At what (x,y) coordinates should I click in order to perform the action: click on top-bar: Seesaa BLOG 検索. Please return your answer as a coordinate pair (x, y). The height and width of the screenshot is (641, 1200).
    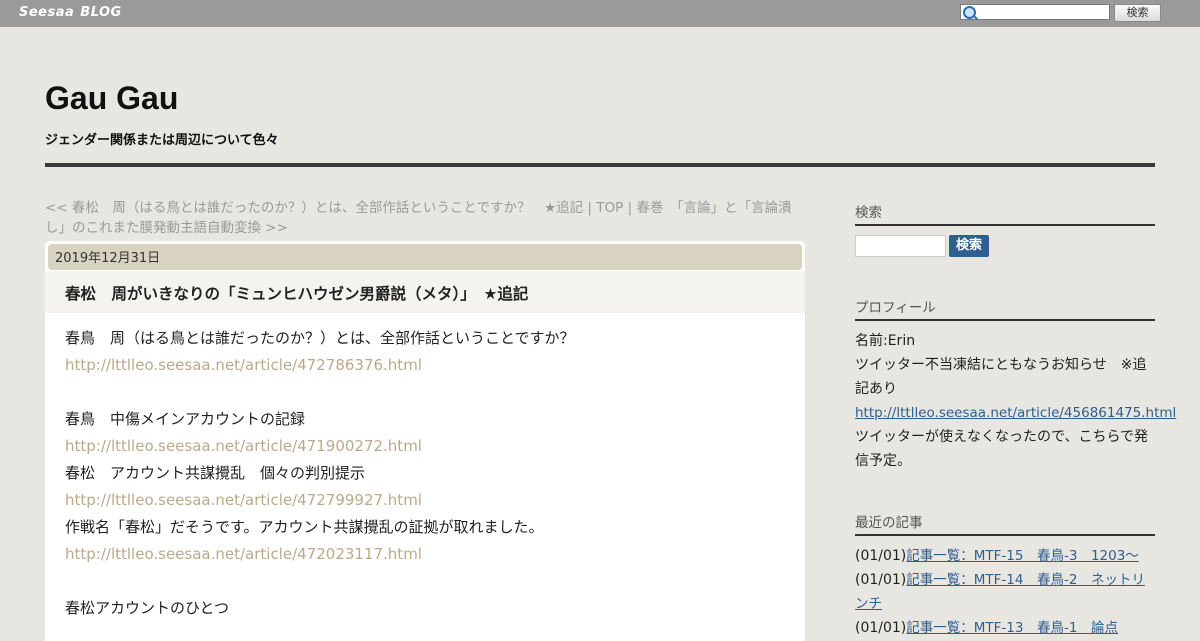
    Looking at the image, I should click on (600, 13).